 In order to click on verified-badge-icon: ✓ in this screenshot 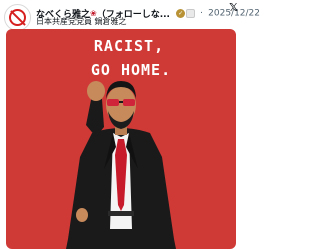, I will do `click(181, 13)`.